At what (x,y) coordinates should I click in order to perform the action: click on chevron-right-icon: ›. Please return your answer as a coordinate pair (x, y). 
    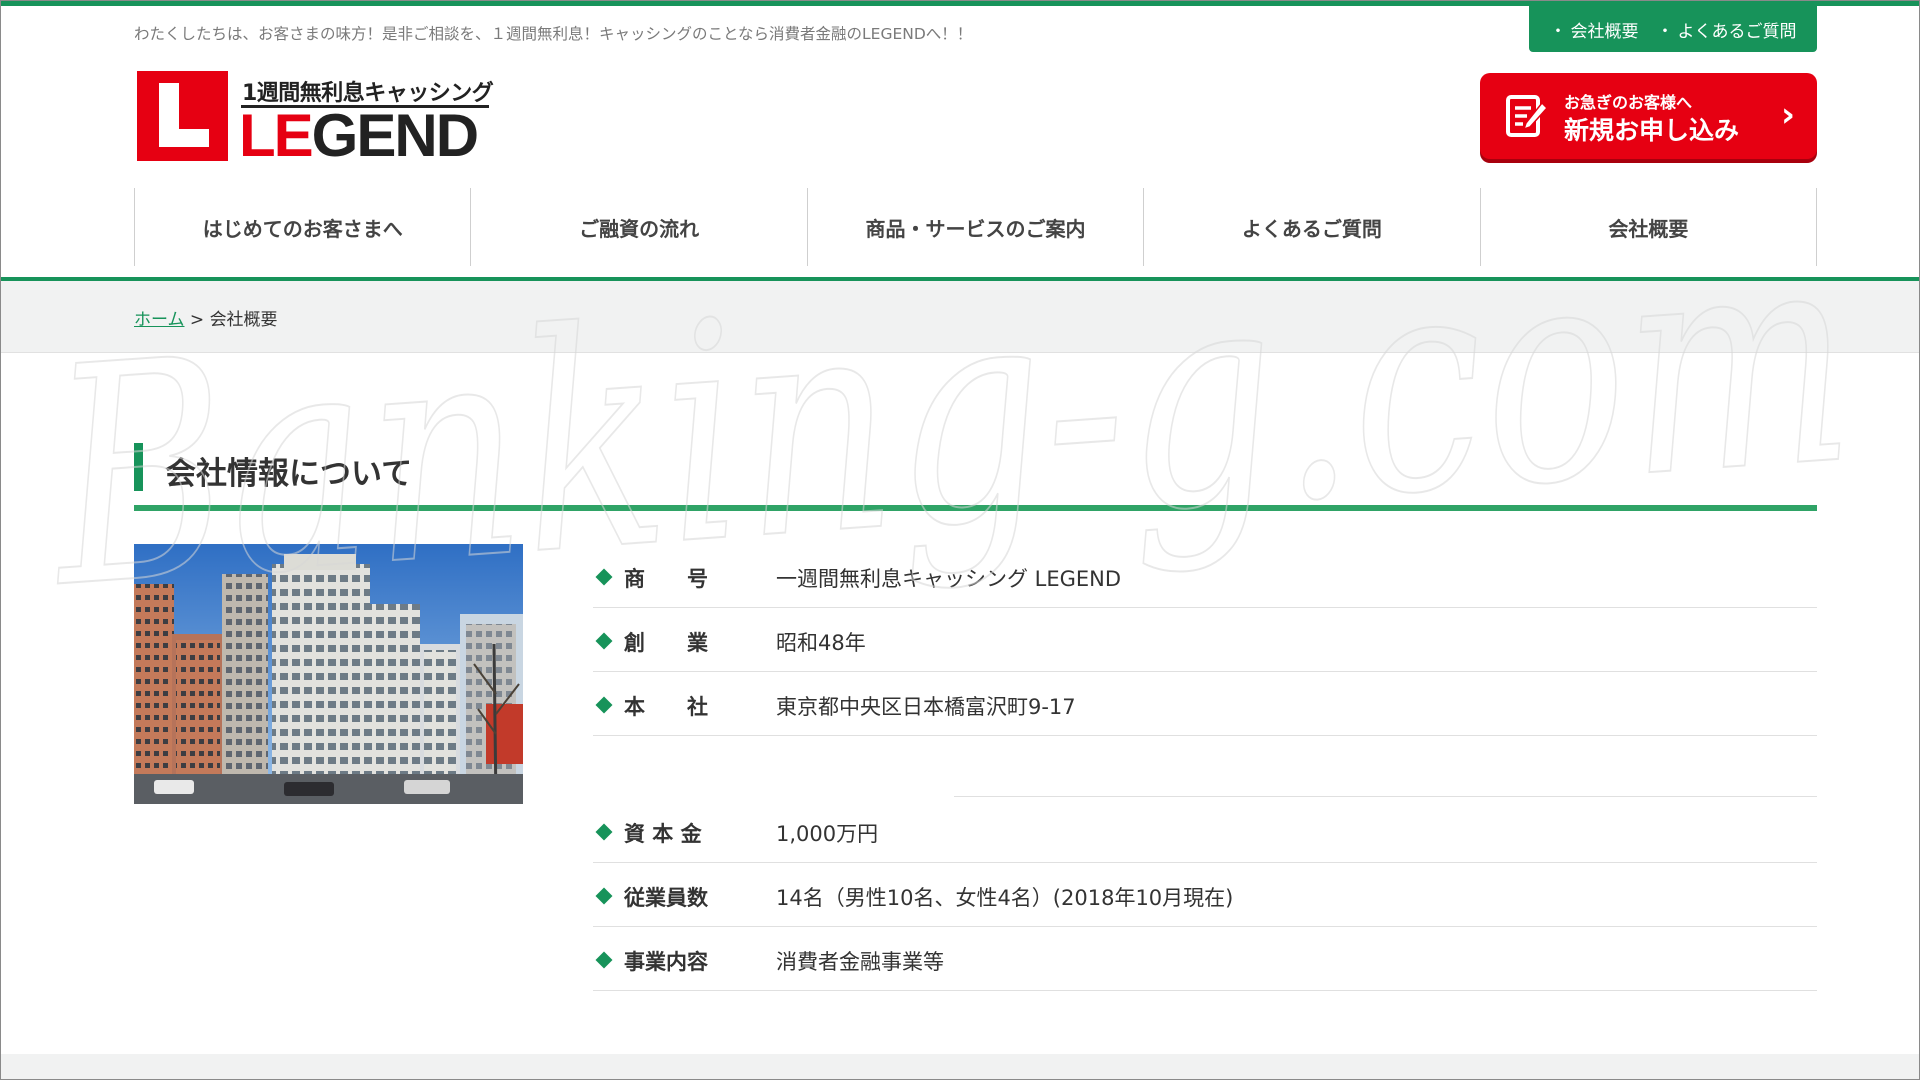
    Looking at the image, I should click on (1787, 115).